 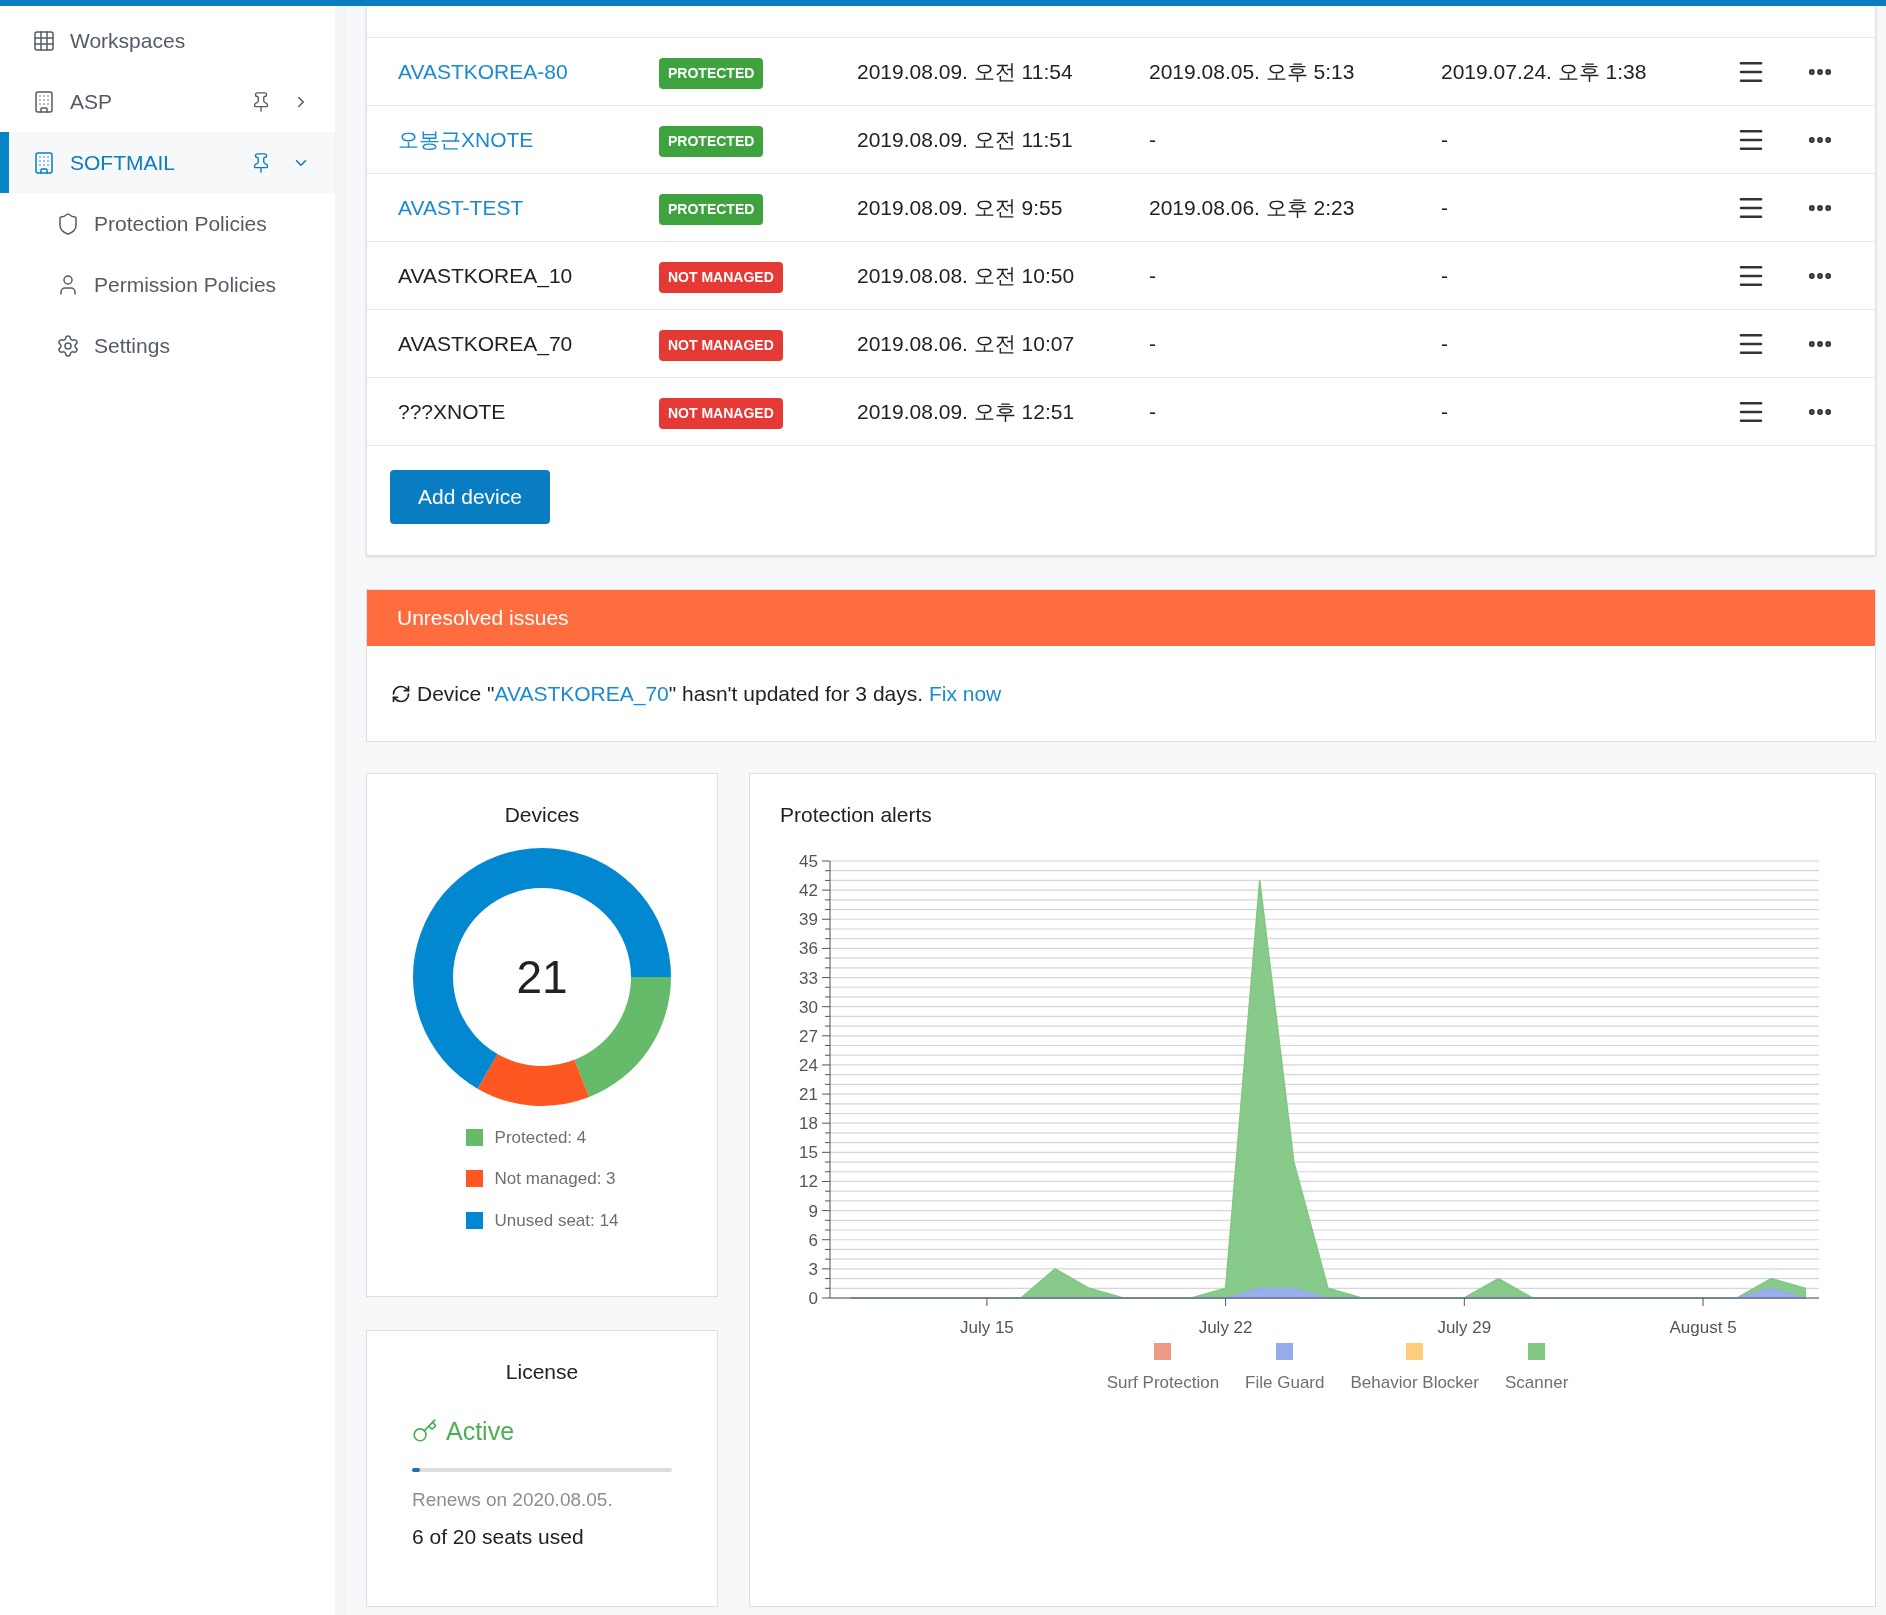 What do you see at coordinates (542, 1372) in the screenshot?
I see `card-title: License` at bounding box center [542, 1372].